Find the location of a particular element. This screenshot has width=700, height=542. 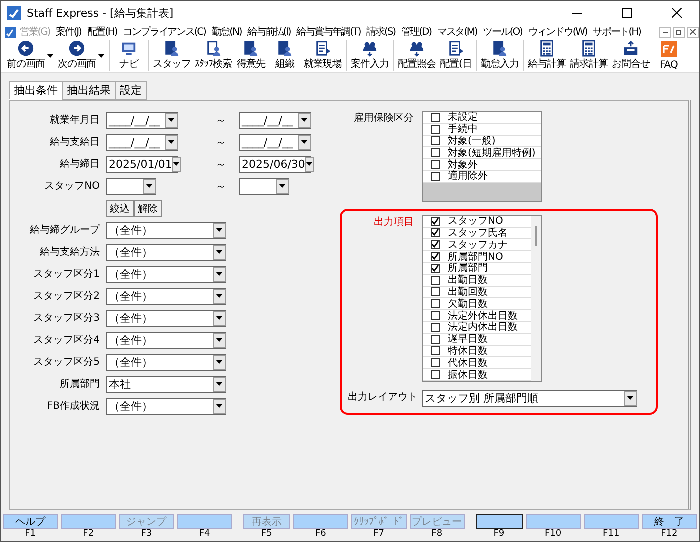

toolbar-button: 案件入力 is located at coordinates (370, 55).